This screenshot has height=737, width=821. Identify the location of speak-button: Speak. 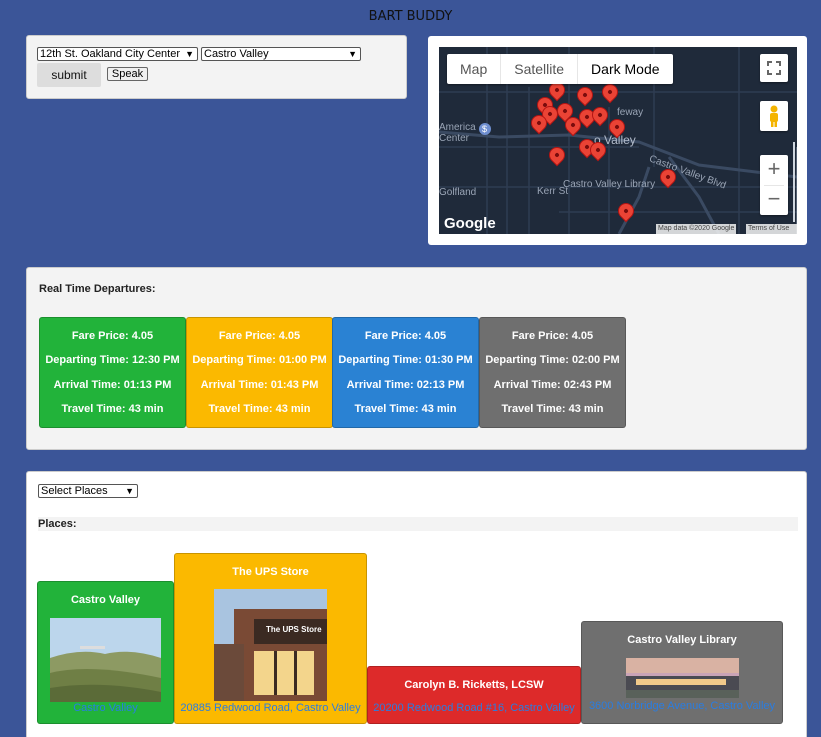
(127, 74).